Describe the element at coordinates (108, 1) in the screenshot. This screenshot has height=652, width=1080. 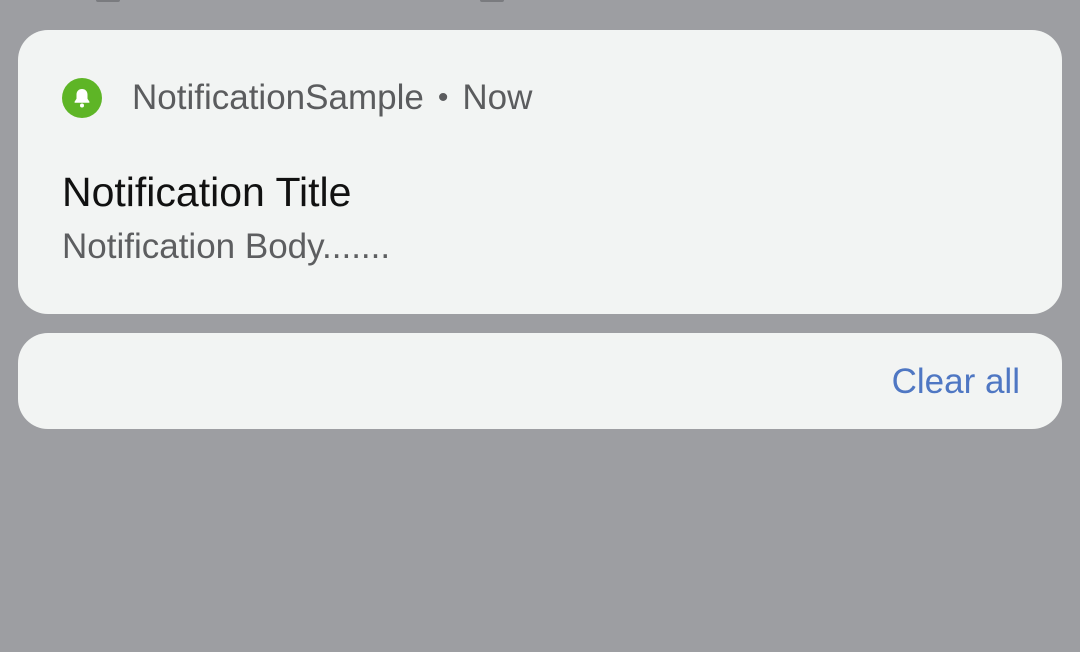
I see `status-edge-left` at that location.